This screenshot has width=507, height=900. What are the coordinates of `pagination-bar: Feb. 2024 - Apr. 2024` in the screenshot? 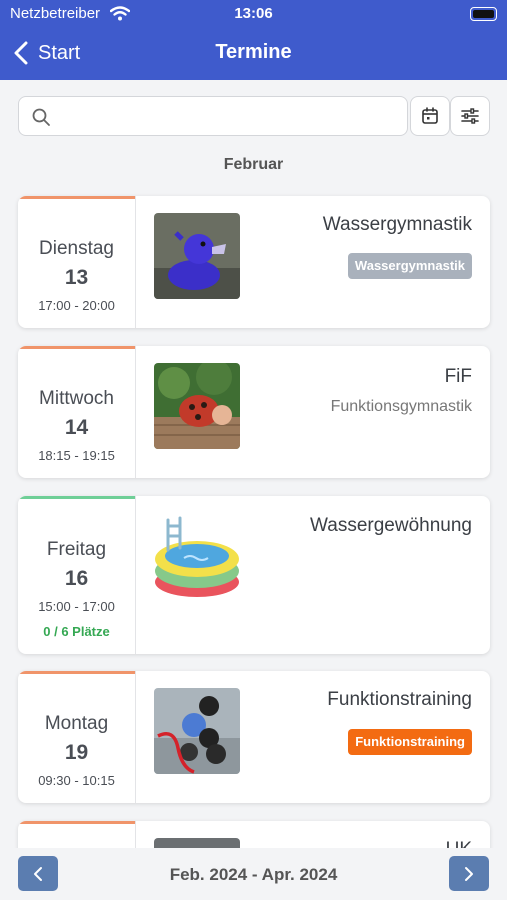 It's located at (253, 874).